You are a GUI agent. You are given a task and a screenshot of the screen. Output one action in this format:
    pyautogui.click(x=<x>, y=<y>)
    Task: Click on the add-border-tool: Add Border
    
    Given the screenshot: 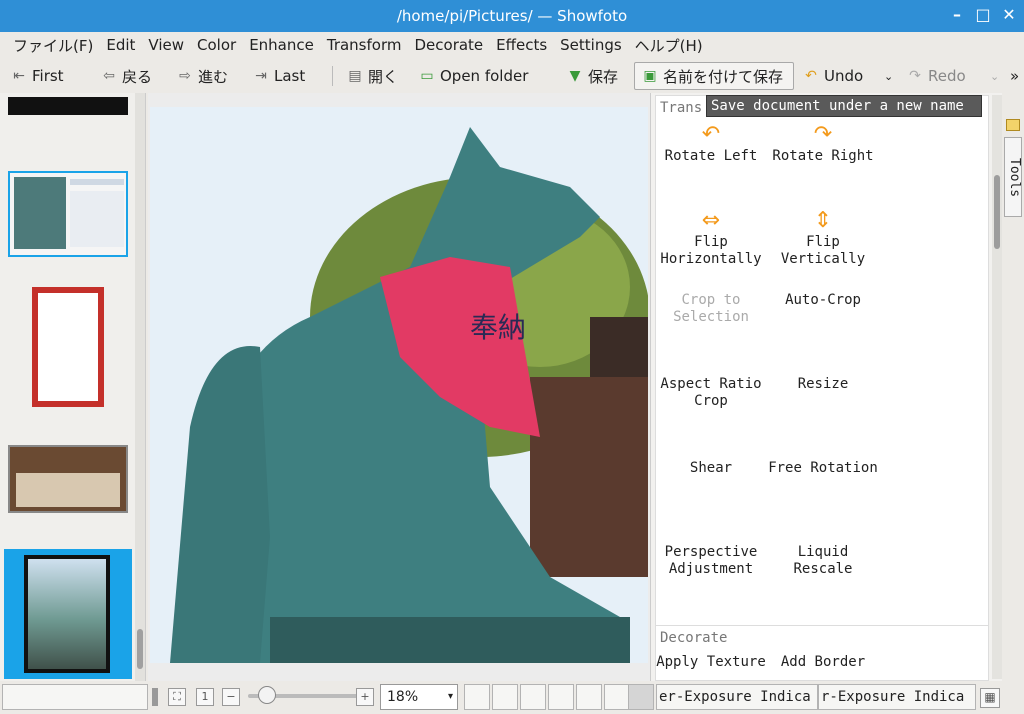 What is the action you would take?
    pyautogui.click(x=823, y=662)
    